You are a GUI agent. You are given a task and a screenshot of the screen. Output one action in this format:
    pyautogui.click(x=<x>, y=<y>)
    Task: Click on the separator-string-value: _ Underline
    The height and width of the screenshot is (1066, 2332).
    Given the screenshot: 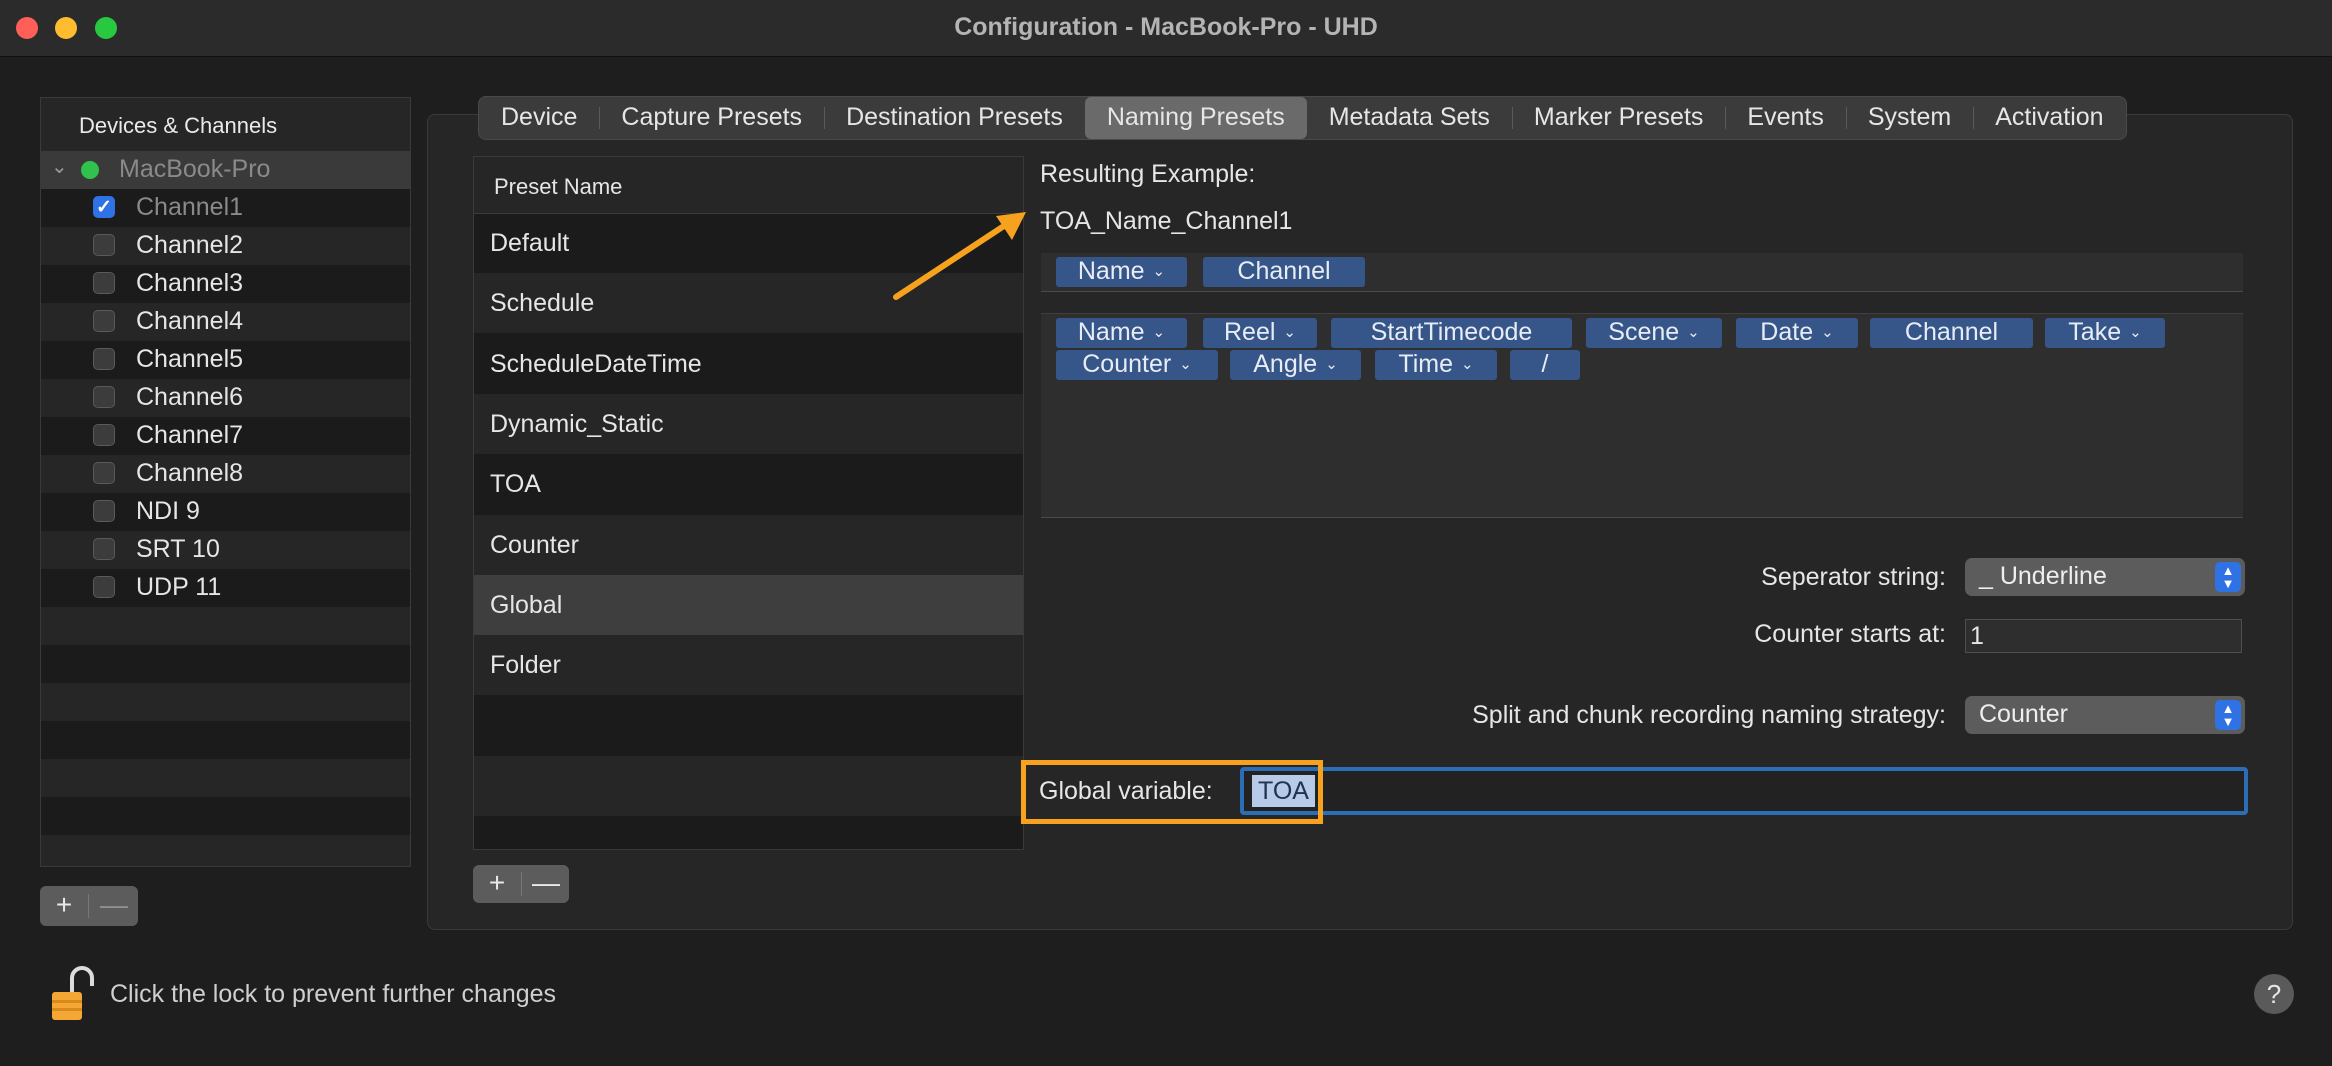 What is the action you would take?
    pyautogui.click(x=2043, y=576)
    